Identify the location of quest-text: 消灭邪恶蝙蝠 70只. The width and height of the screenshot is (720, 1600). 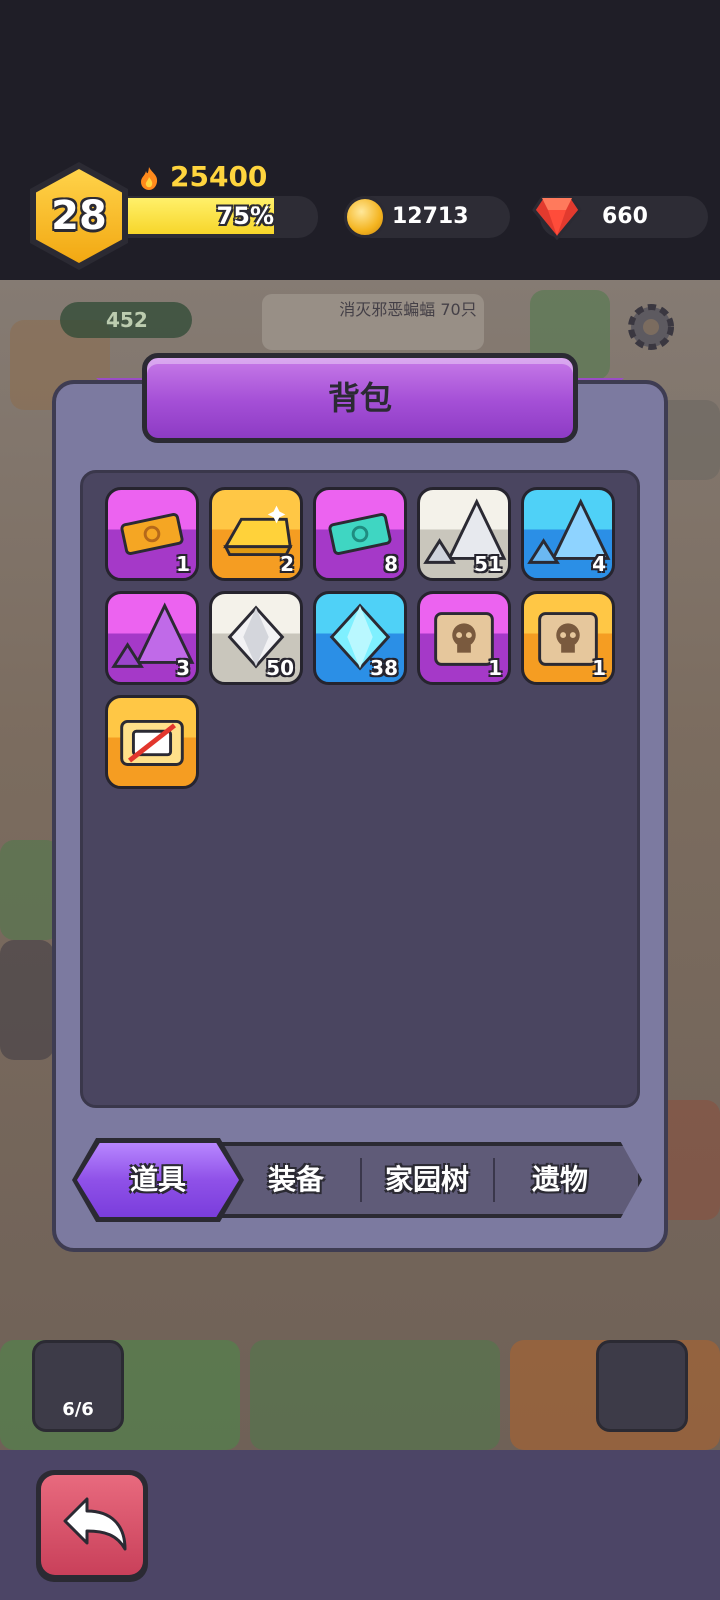
(408, 309).